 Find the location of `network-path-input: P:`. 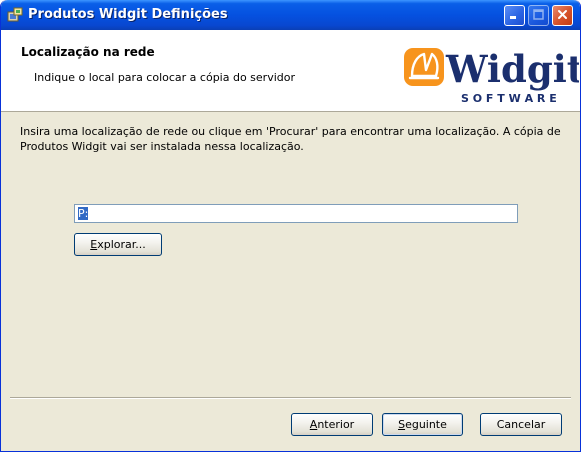

network-path-input: P: is located at coordinates (296, 213).